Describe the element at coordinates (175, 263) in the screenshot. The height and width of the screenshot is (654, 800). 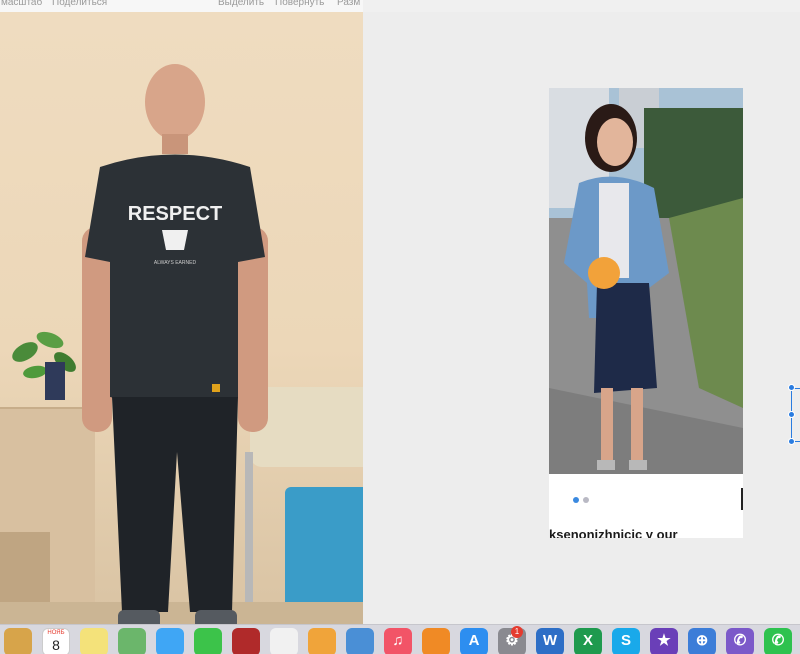
I see `shirt-subprint: ALWAYS EARNED` at that location.